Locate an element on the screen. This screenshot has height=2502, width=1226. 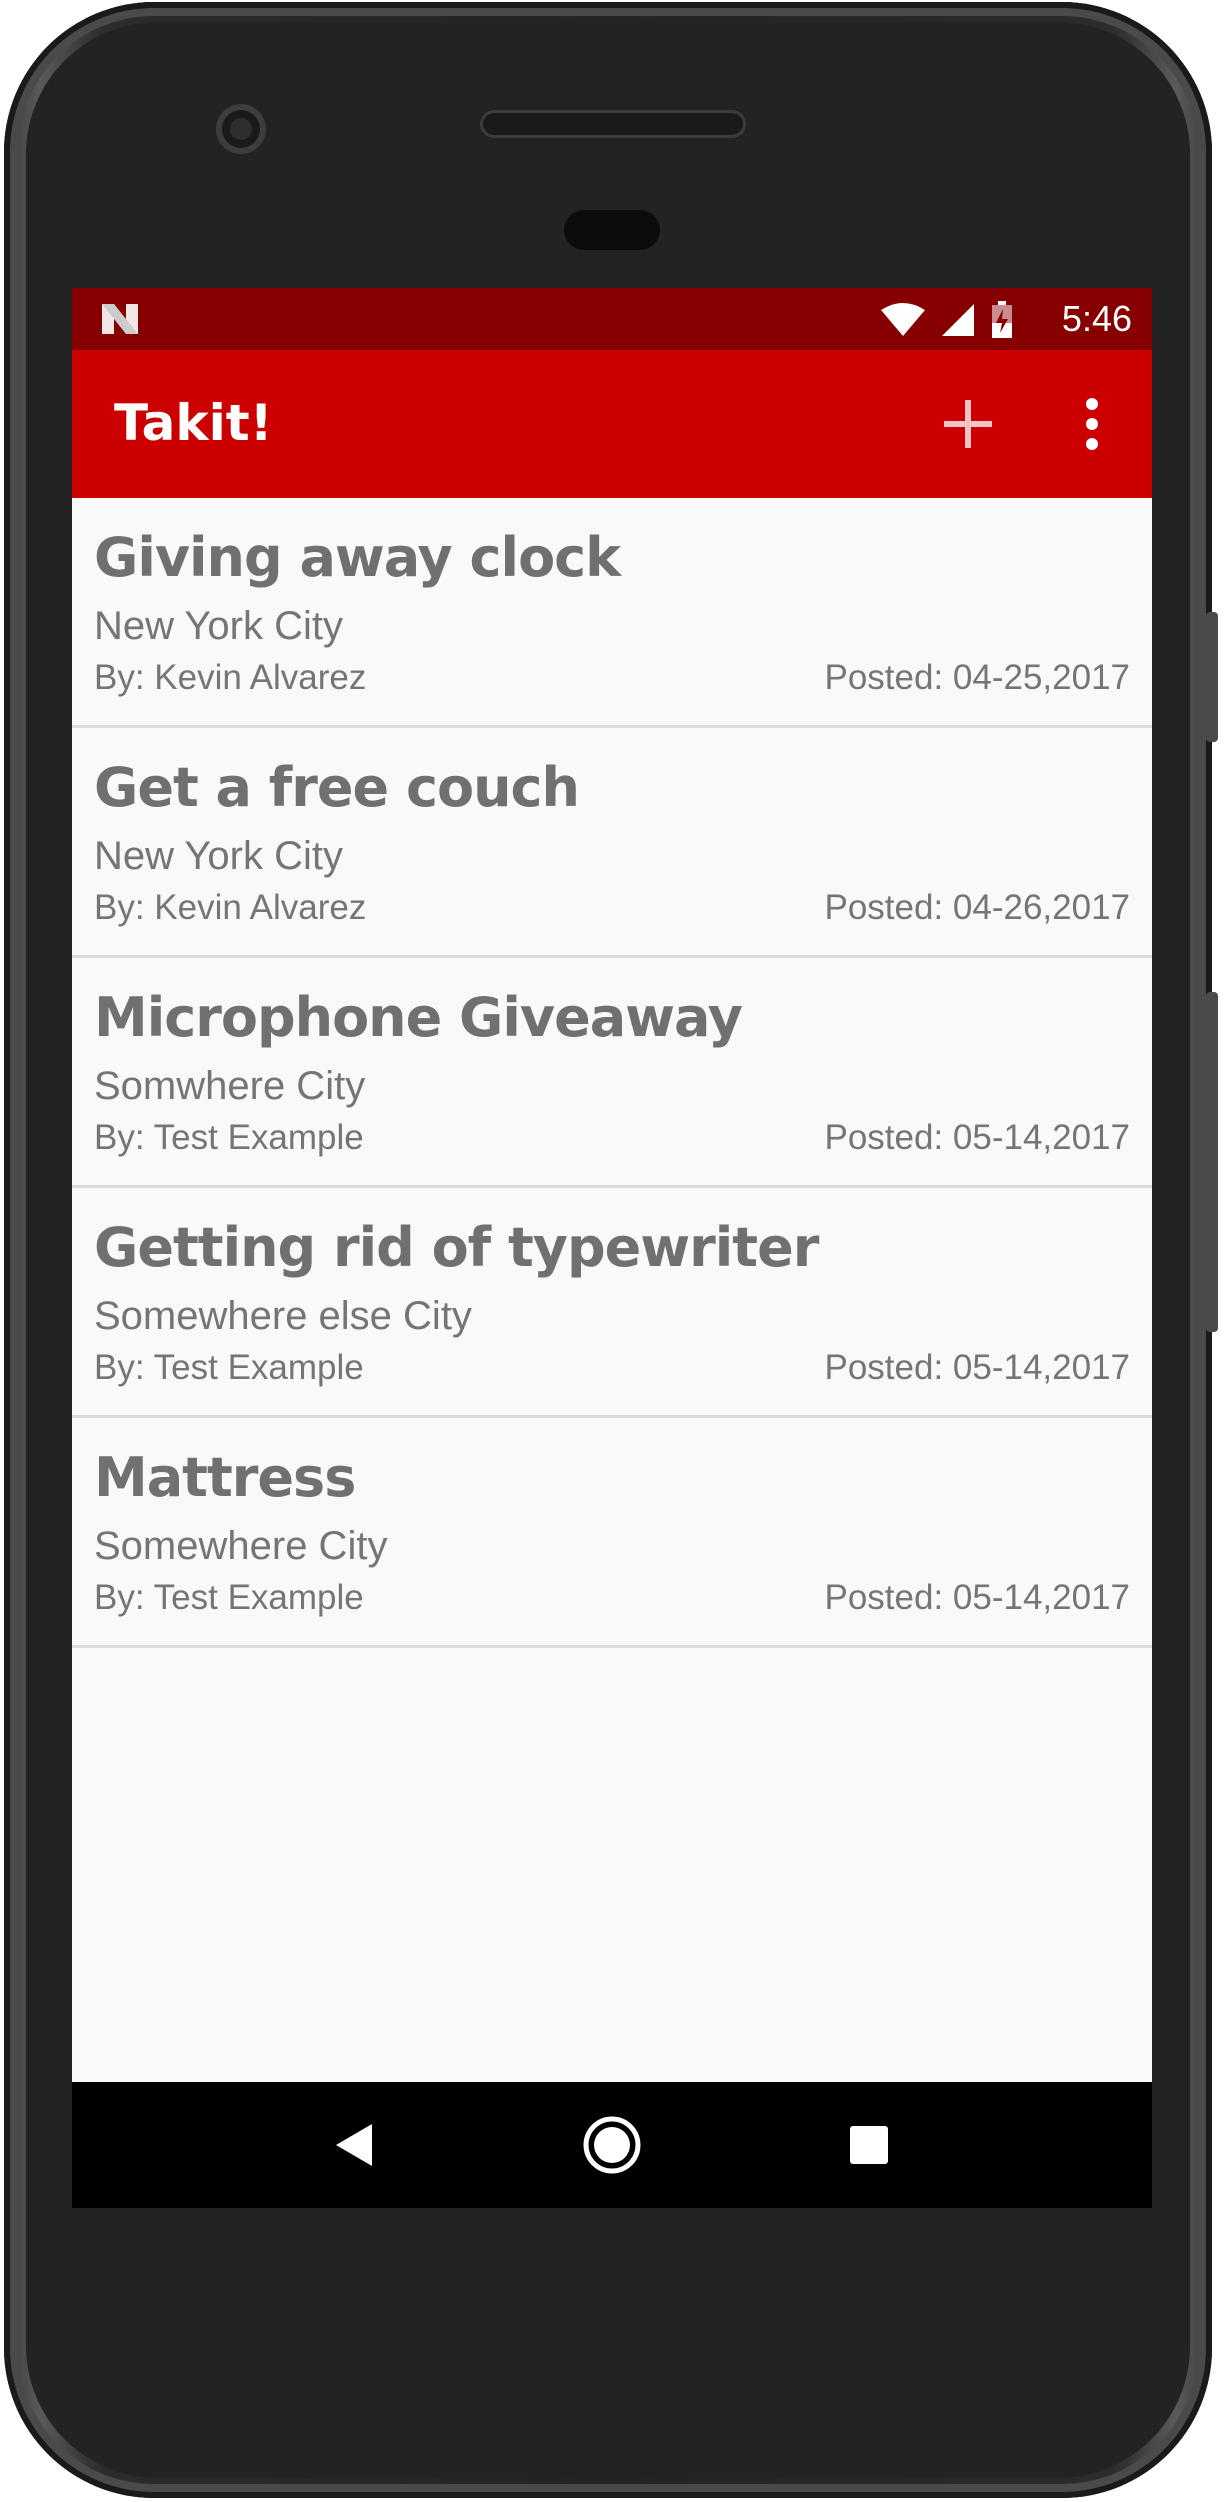
front-camera is located at coordinates (241, 129).